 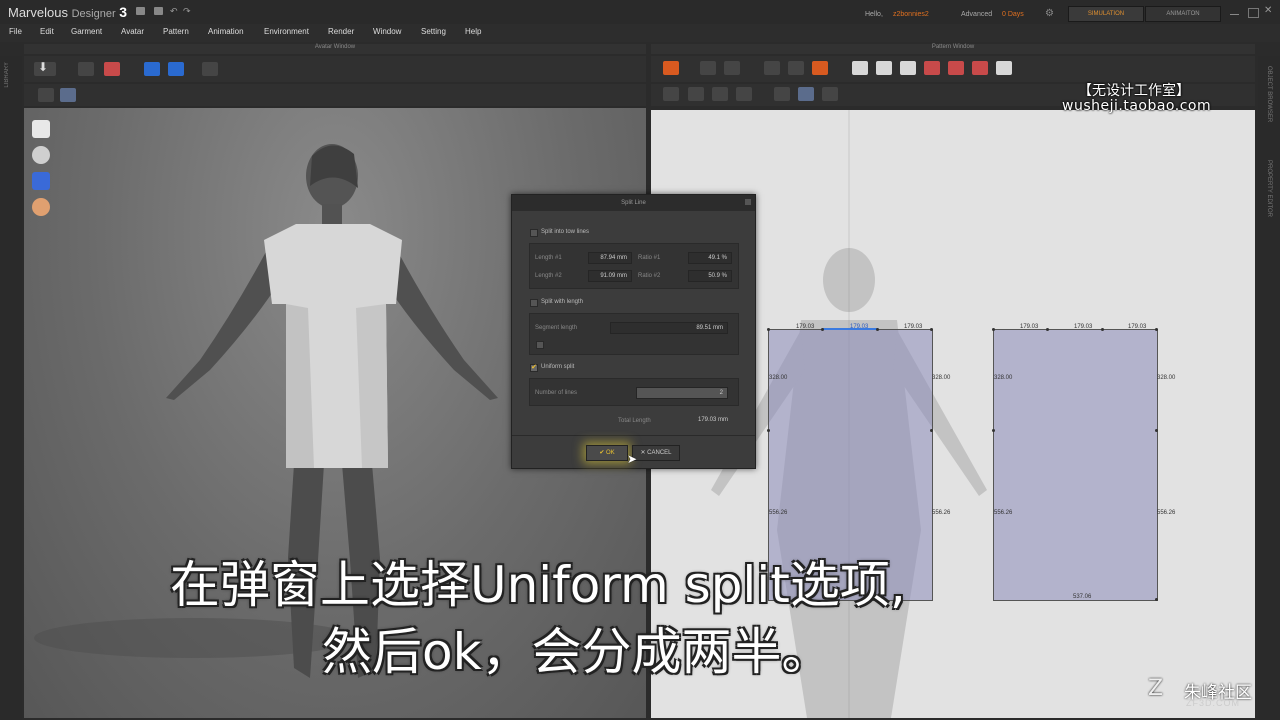 What do you see at coordinates (953, 49) in the screenshot?
I see `pattern-window-title: Pattern Window` at bounding box center [953, 49].